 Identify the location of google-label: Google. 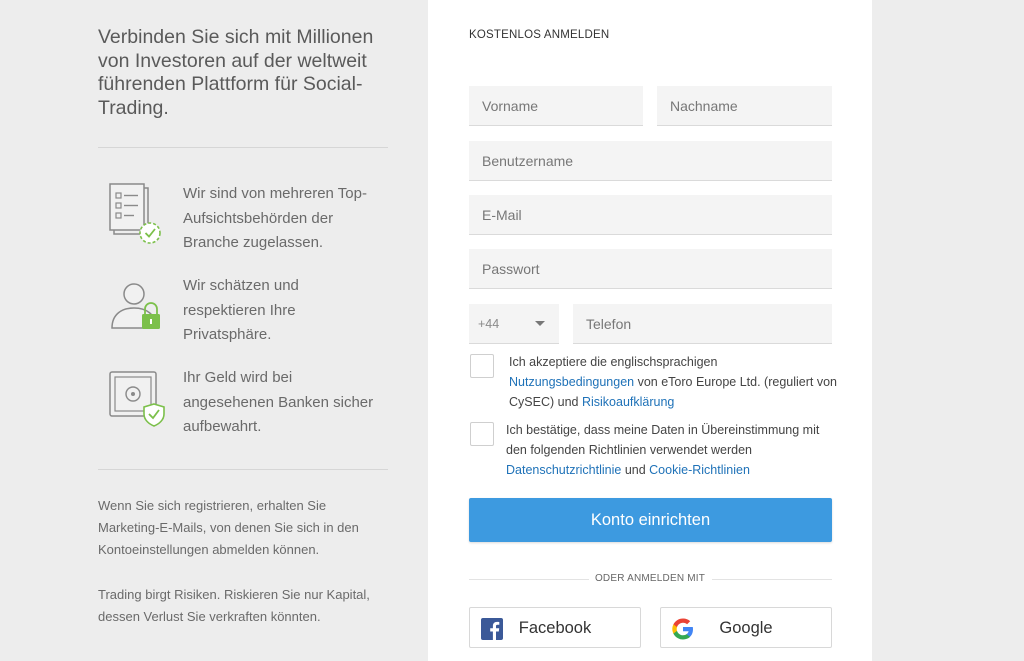
(746, 628).